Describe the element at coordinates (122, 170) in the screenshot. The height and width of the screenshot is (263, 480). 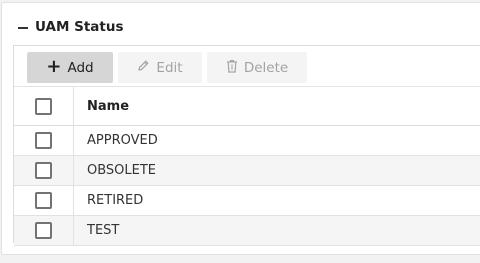
I see `row-name-cell: OBSOLETE` at that location.